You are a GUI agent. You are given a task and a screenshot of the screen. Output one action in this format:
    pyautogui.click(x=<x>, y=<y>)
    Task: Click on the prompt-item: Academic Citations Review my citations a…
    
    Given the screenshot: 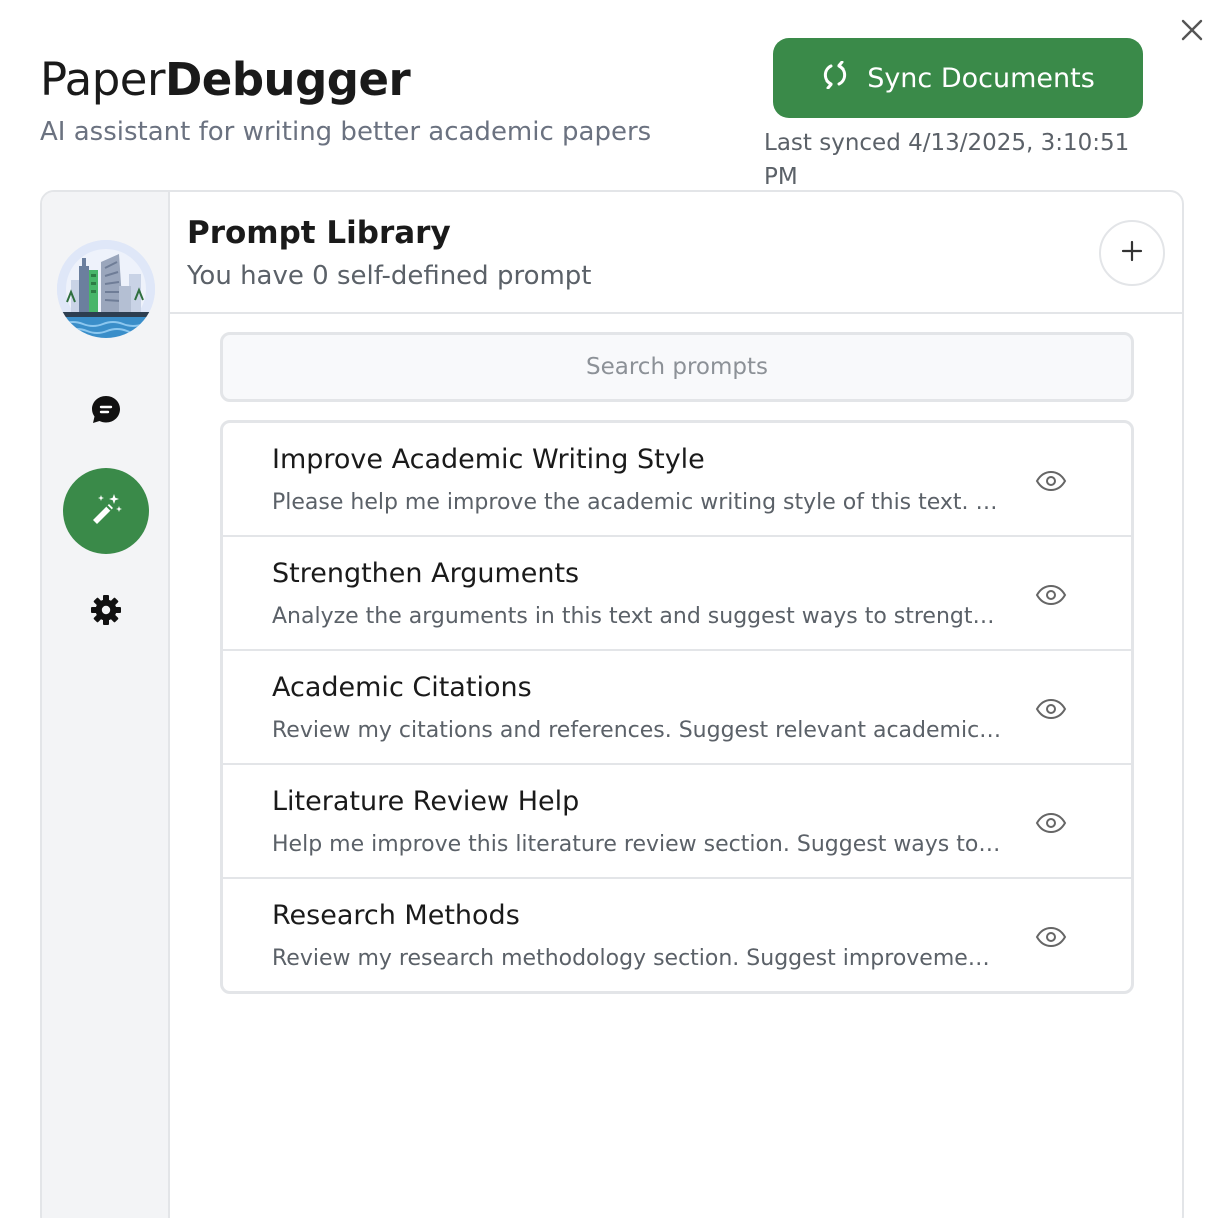 What is the action you would take?
    pyautogui.click(x=677, y=708)
    